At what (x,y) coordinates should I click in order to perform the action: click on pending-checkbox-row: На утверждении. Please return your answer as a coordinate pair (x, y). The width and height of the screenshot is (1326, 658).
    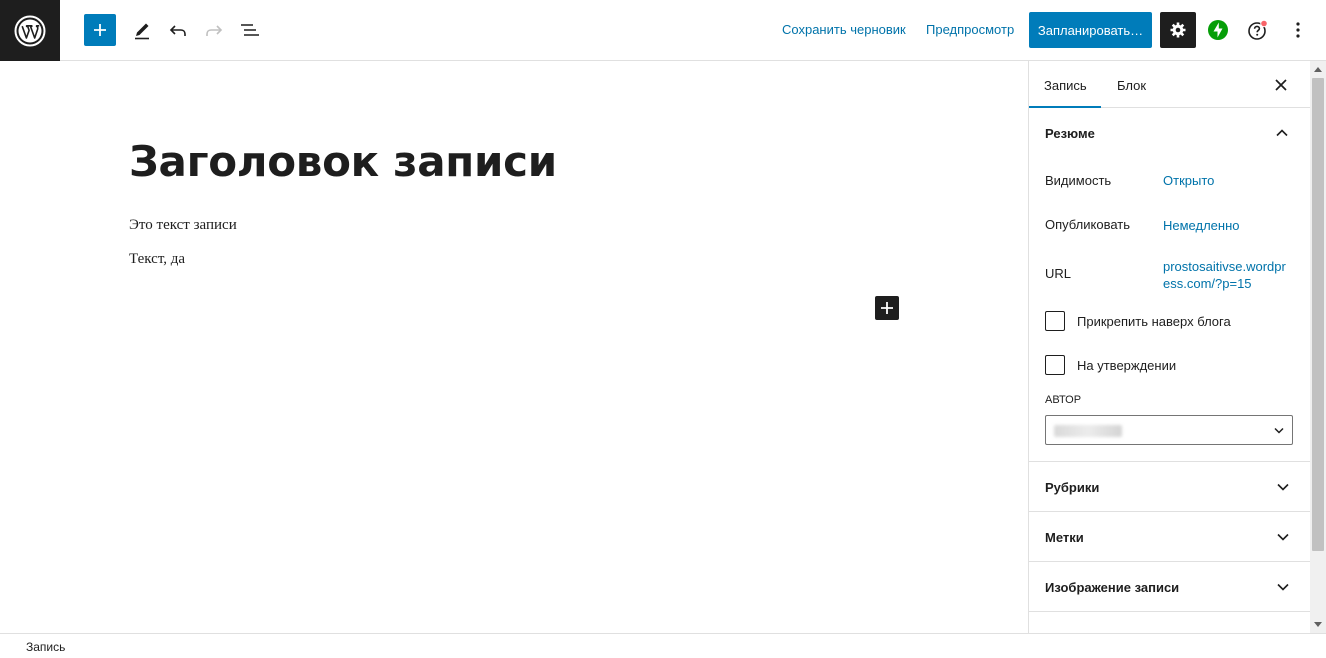
    Looking at the image, I should click on (1110, 365).